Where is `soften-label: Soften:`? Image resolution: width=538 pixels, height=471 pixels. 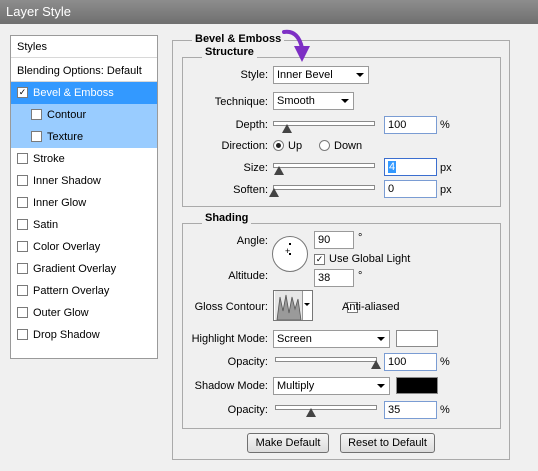
soften-label: Soften: is located at coordinates (250, 190).